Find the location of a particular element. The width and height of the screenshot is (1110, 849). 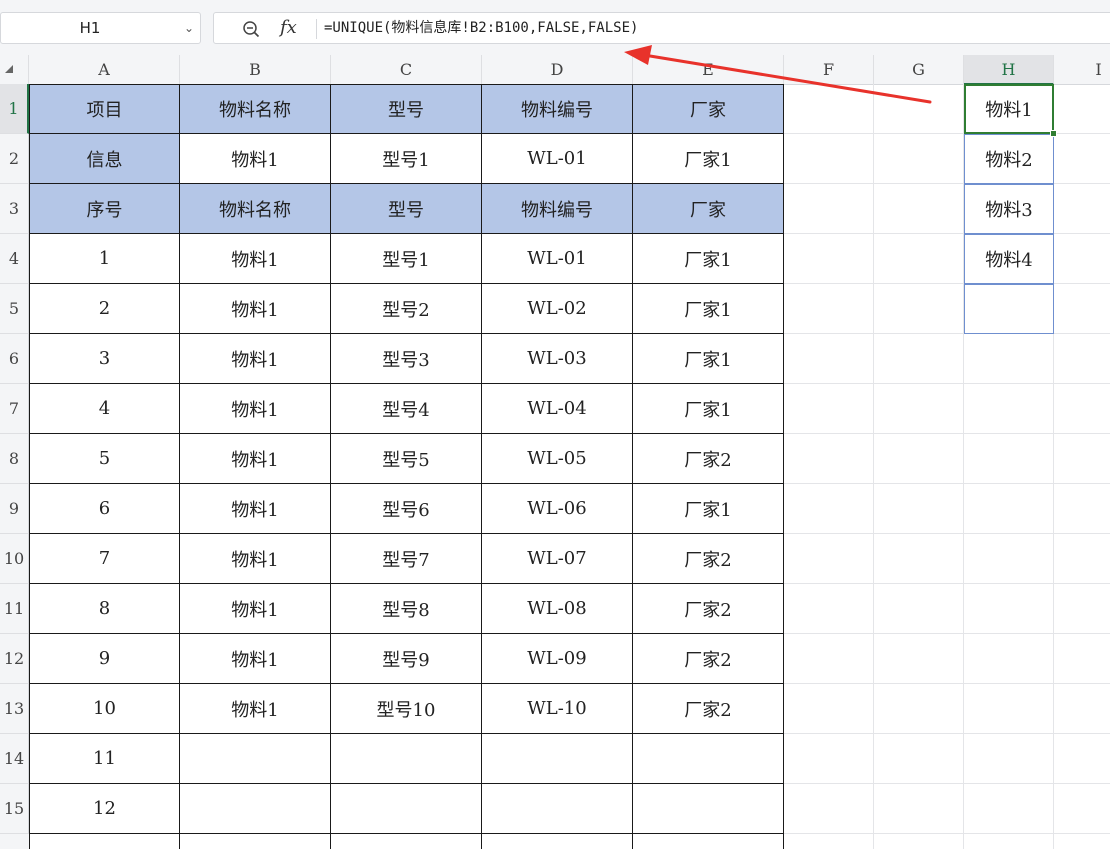

spill-cell: 物料3 is located at coordinates (1009, 209).